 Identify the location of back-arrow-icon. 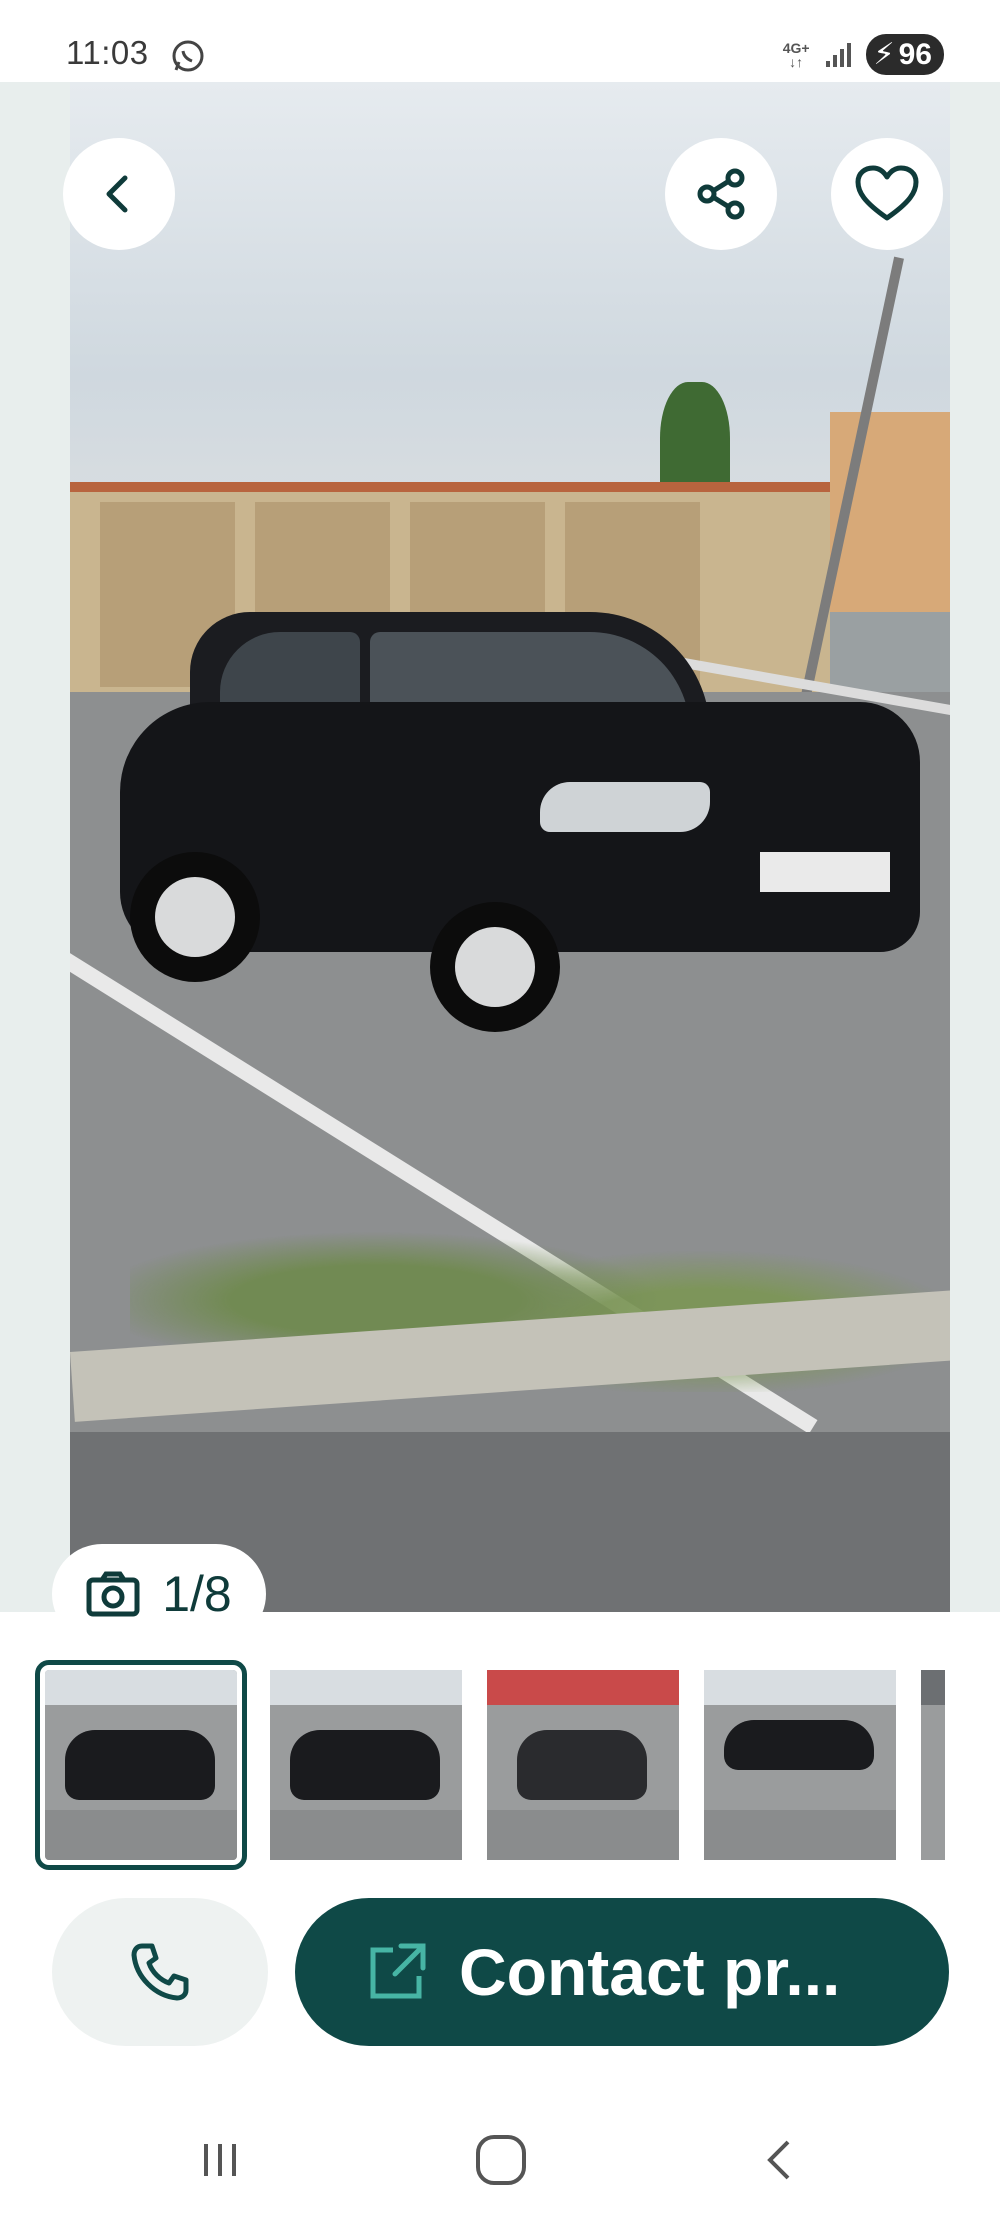
(117, 194).